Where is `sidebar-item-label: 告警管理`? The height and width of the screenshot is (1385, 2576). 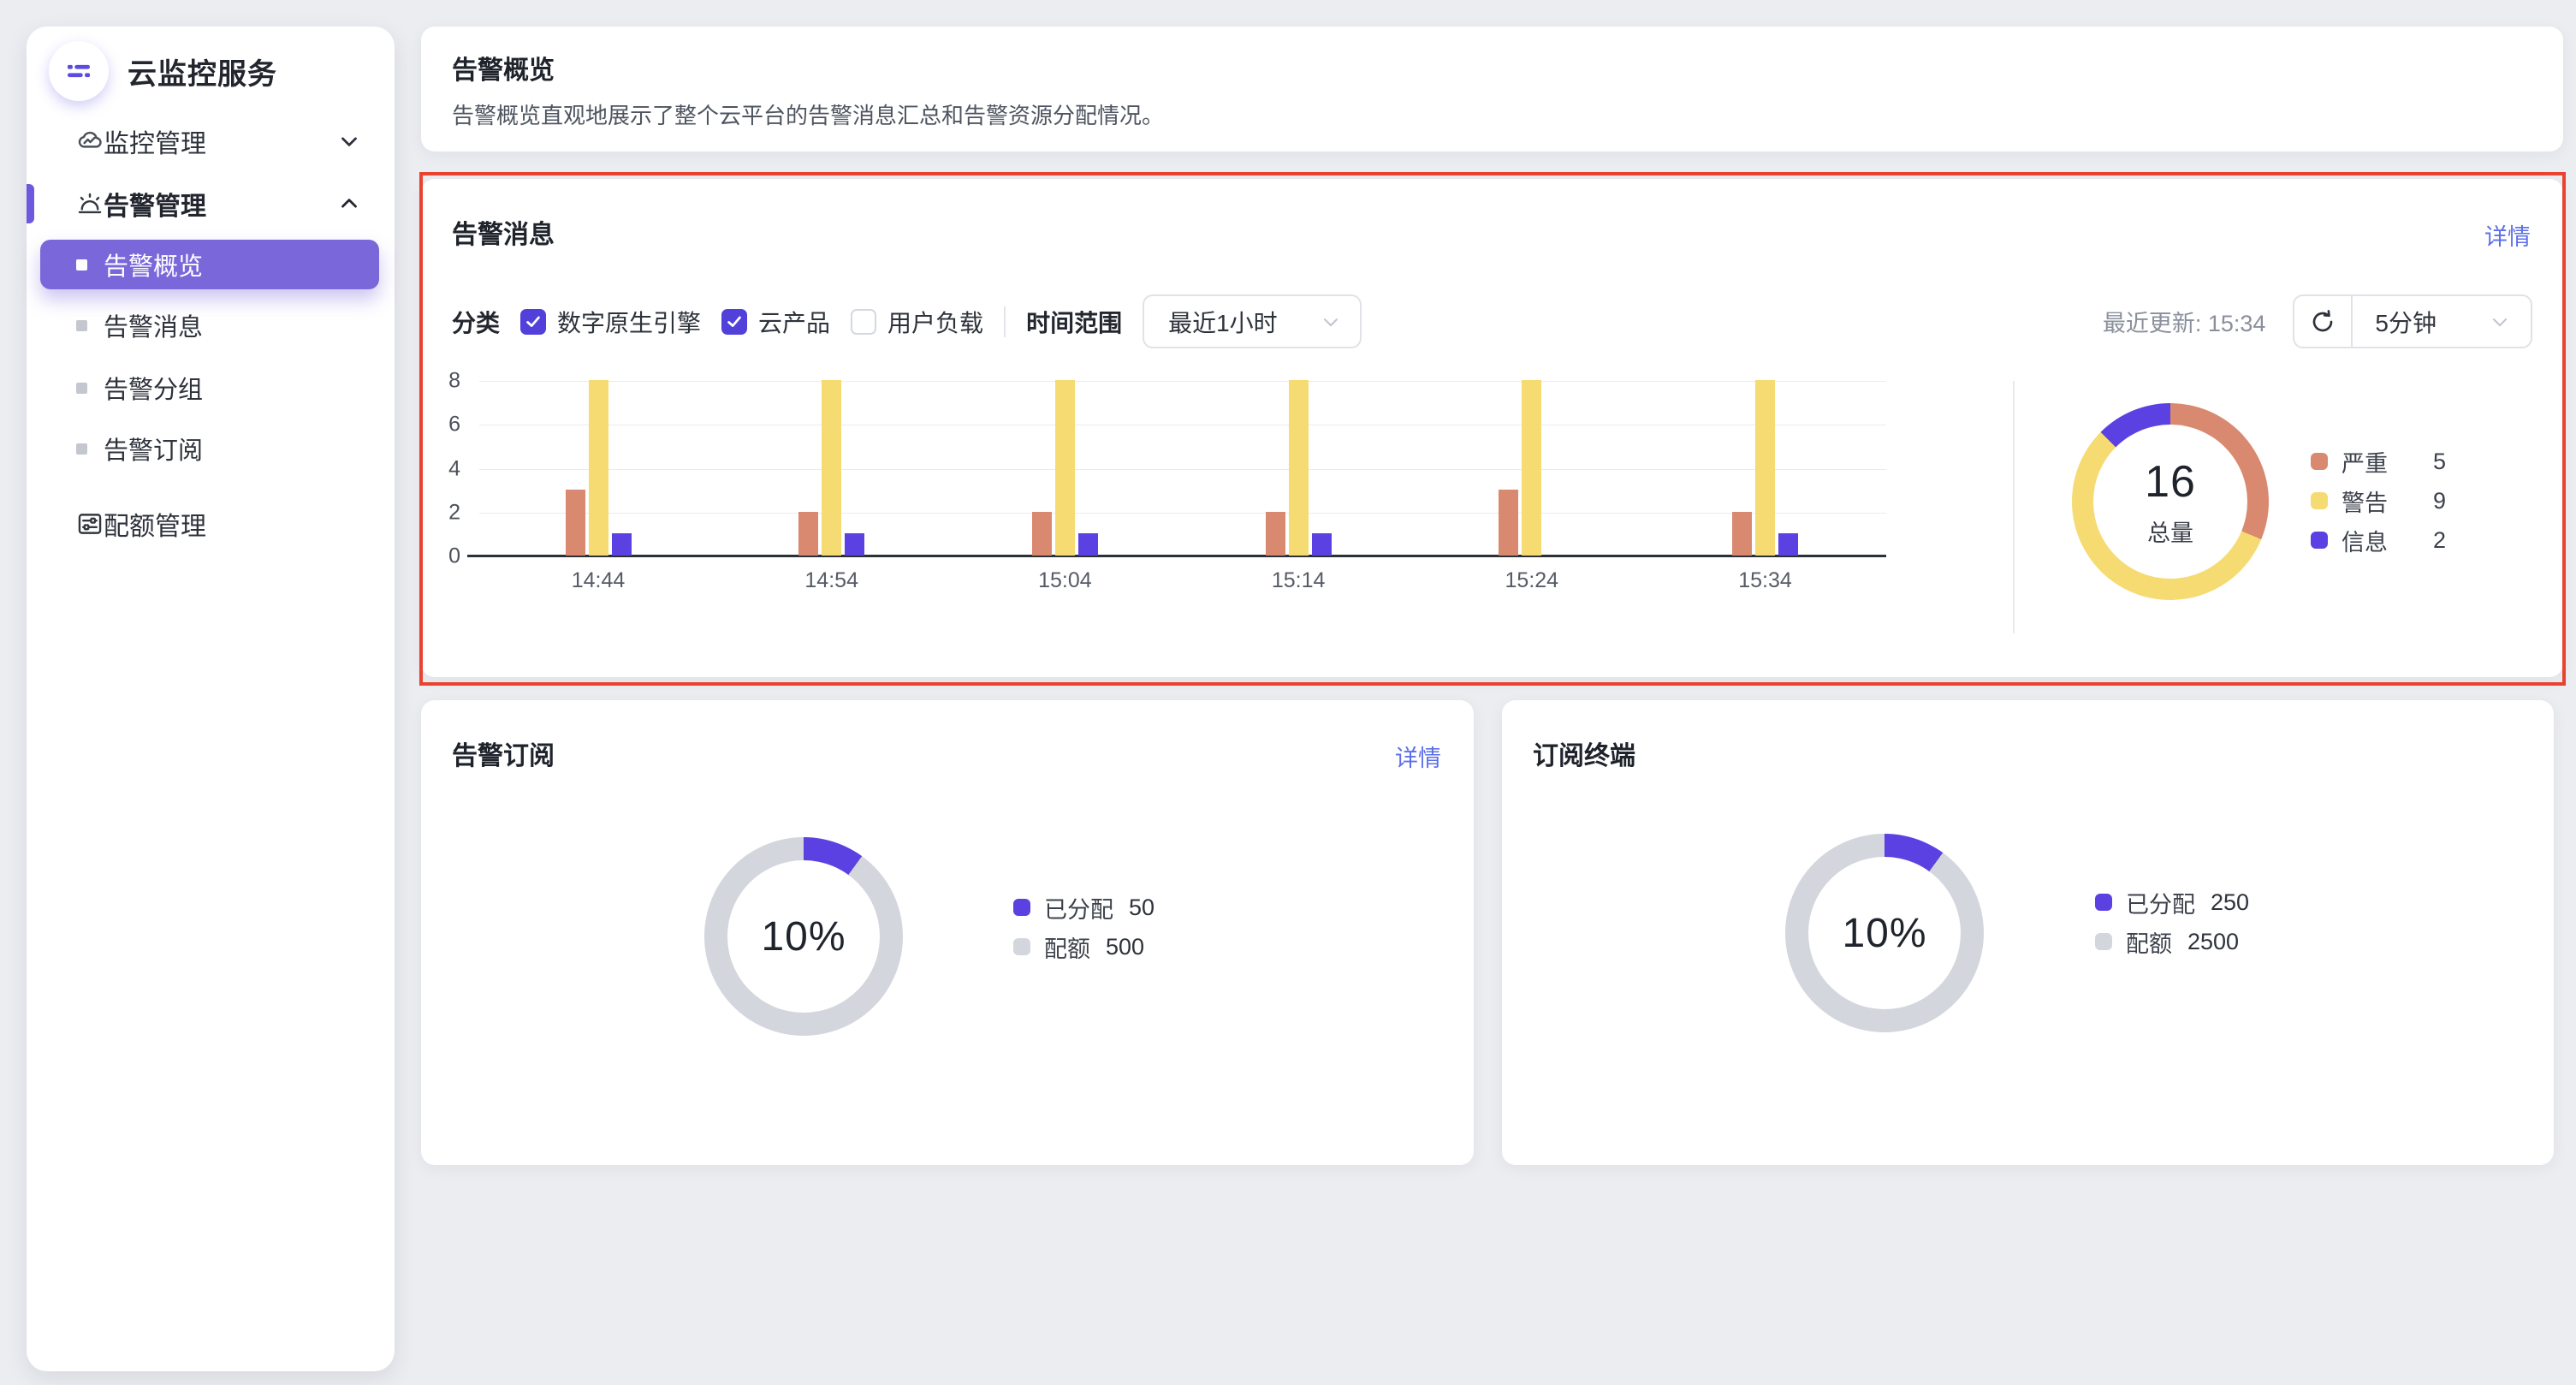
sidebar-item-label: 告警管理 is located at coordinates (155, 207).